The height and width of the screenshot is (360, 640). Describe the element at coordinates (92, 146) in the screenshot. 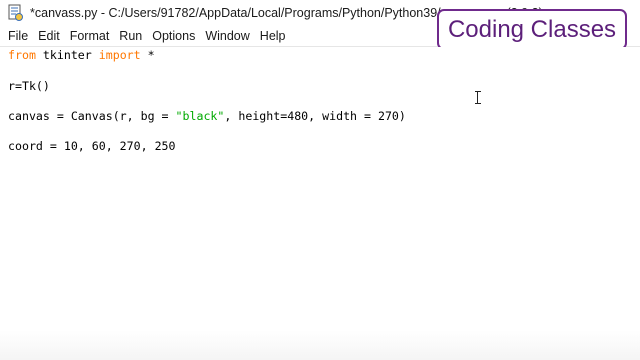

I see `code-line-coord: coord = 10, 60, 270, 250` at that location.